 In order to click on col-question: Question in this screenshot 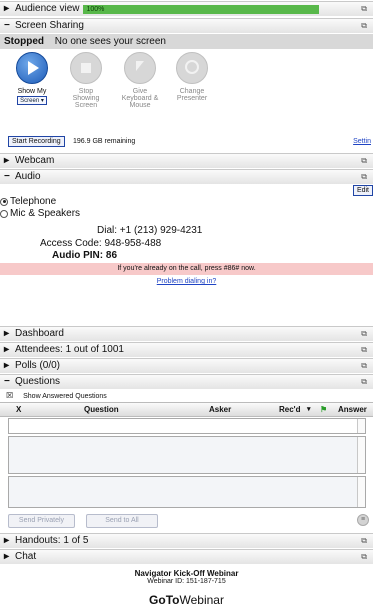, I will do `click(101, 409)`.